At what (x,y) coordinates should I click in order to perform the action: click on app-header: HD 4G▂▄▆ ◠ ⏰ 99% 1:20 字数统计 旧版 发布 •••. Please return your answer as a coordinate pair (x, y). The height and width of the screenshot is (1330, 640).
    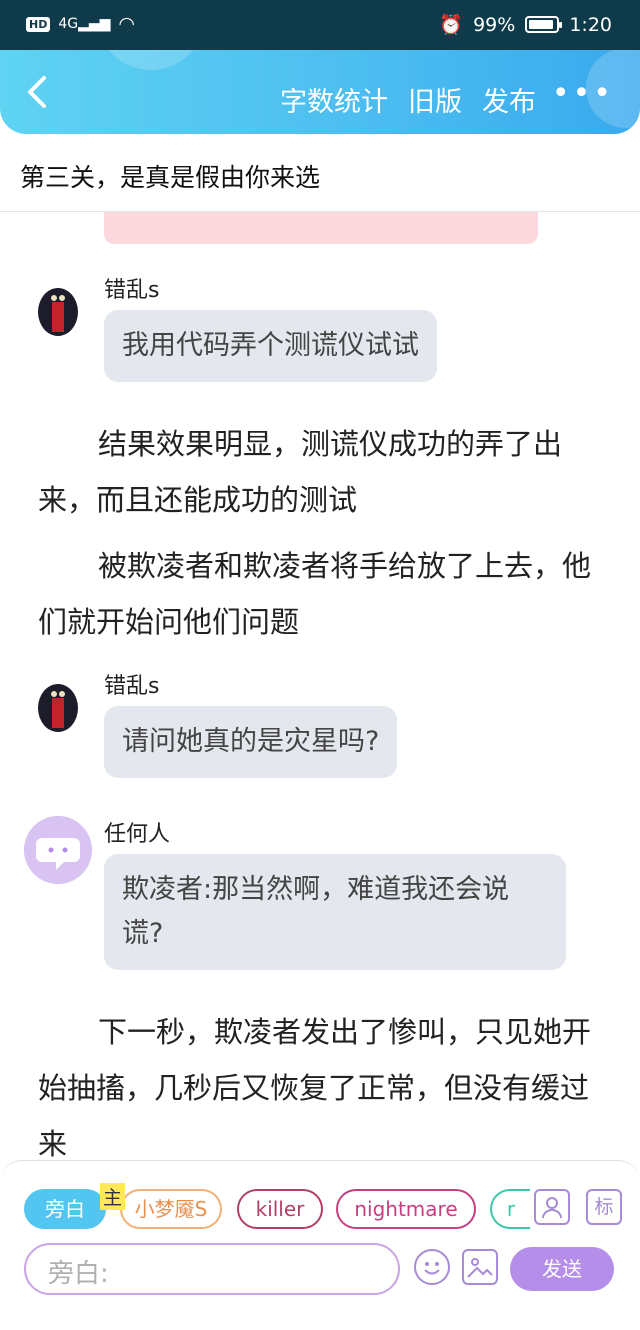
    Looking at the image, I should click on (320, 67).